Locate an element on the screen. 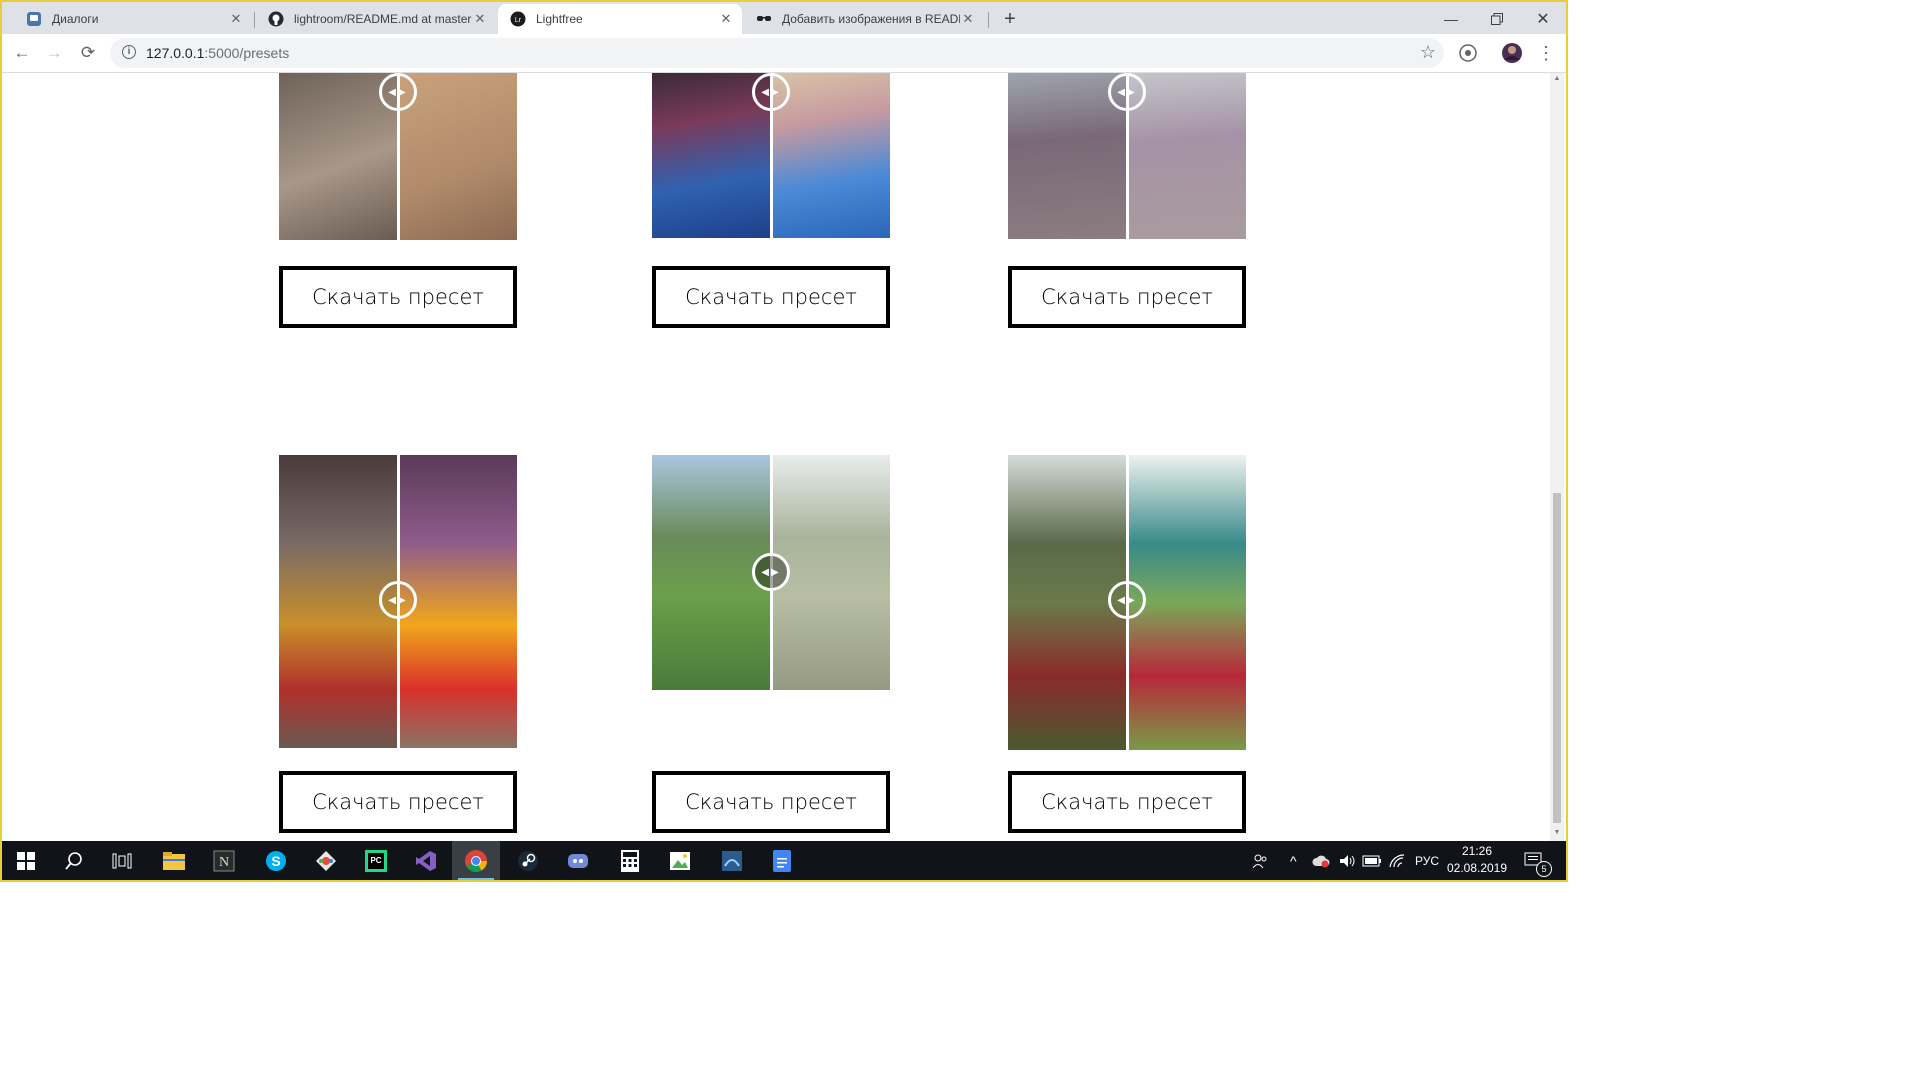 The height and width of the screenshot is (1080, 1920). svg-text: PC is located at coordinates (375, 860).